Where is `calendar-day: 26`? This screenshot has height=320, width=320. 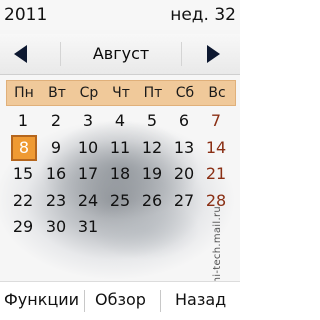 calendar-day: 26 is located at coordinates (152, 201).